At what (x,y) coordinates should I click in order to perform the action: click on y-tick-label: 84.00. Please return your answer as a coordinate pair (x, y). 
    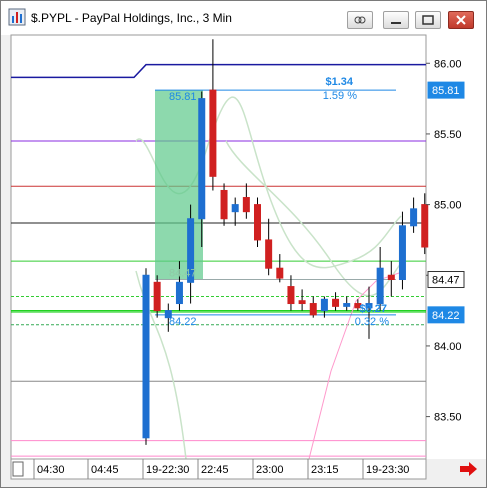
    Looking at the image, I should click on (448, 347).